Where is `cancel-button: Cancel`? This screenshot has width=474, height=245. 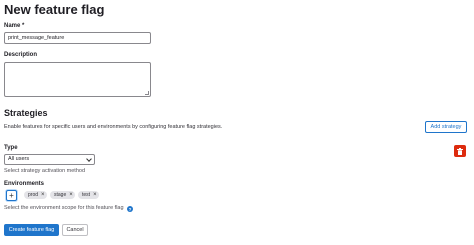 cancel-button: Cancel is located at coordinates (75, 230).